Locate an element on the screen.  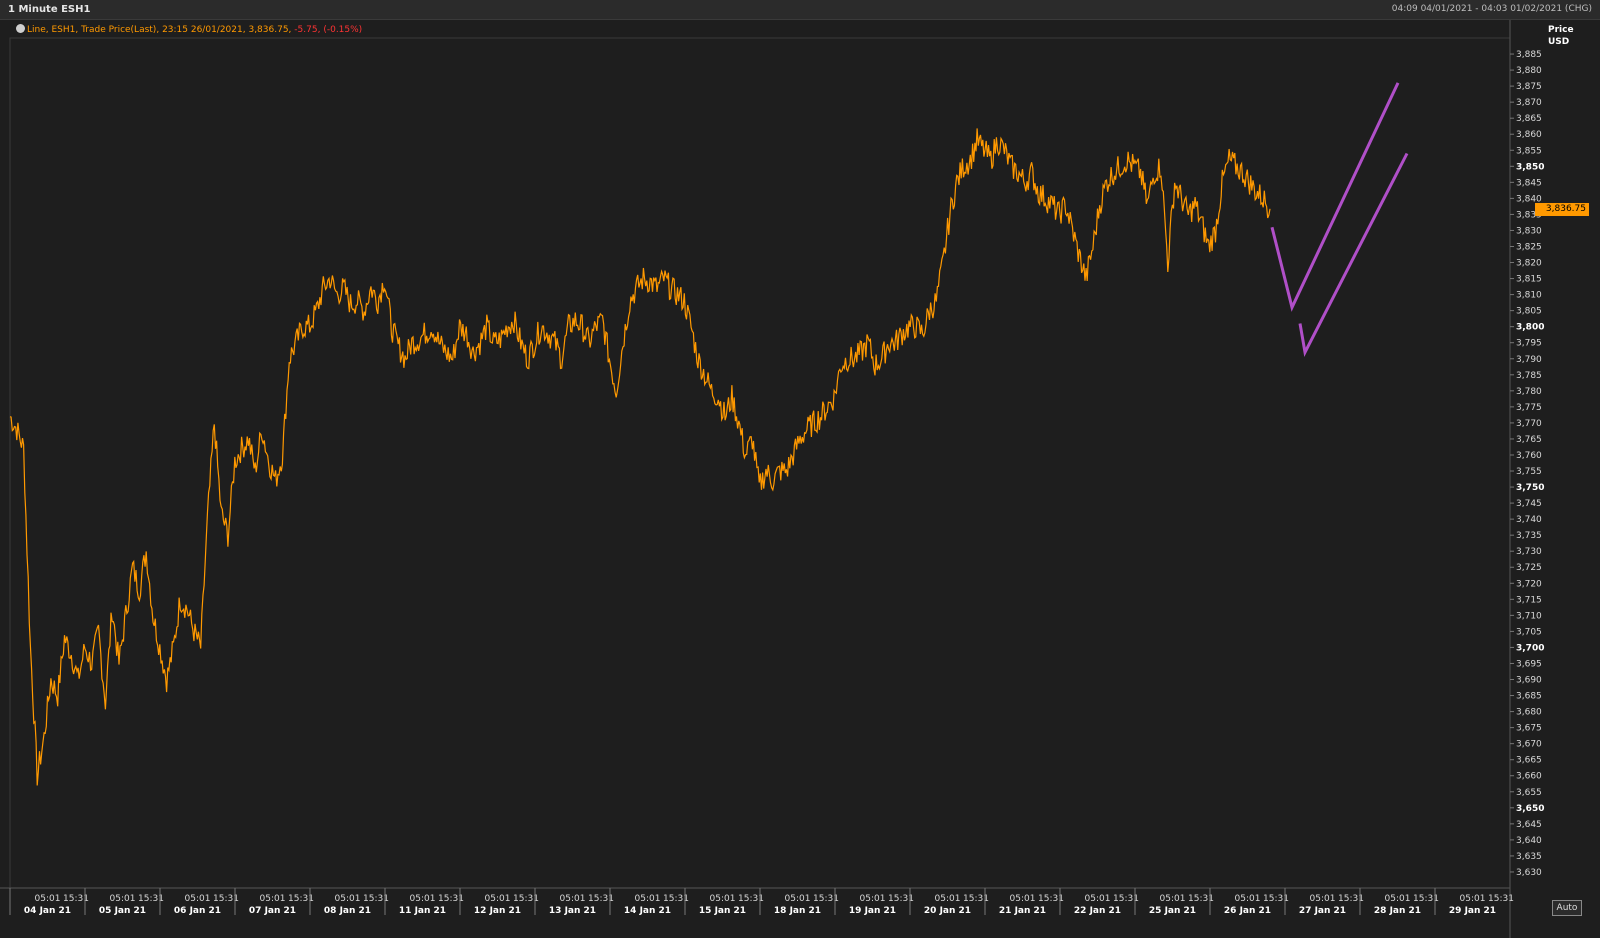
y-tick-label: 3,785 is located at coordinates (1529, 376).